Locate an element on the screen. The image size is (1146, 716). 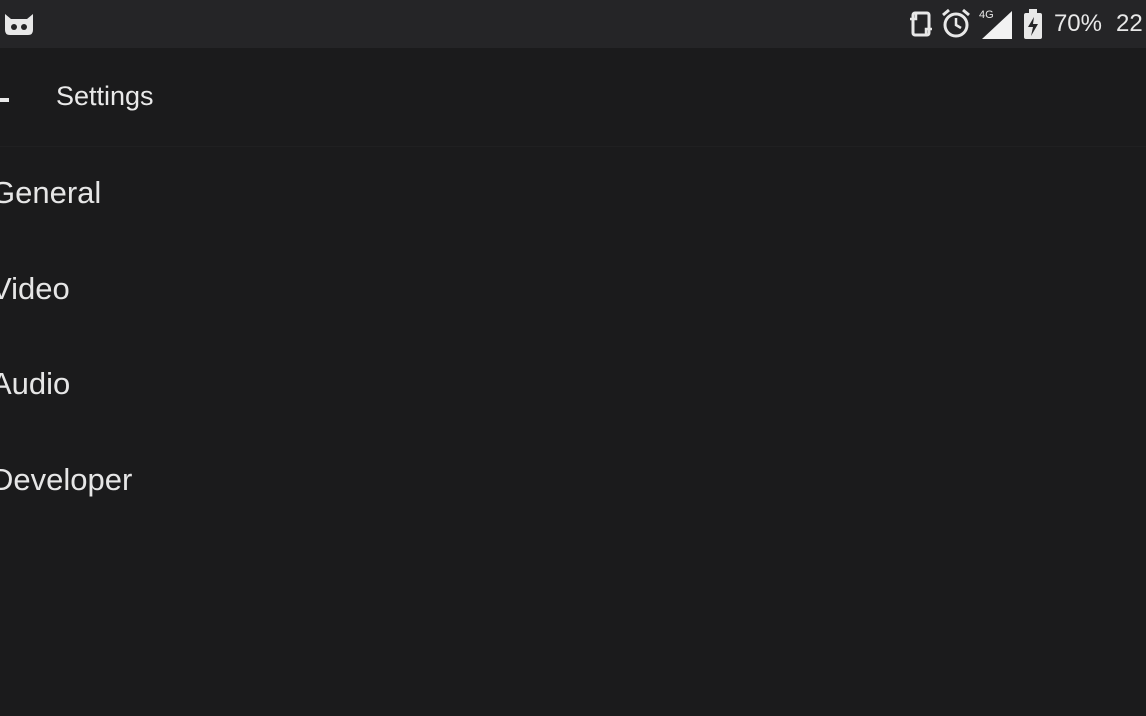
signal-4g-icon: 4G is located at coordinates (997, 24).